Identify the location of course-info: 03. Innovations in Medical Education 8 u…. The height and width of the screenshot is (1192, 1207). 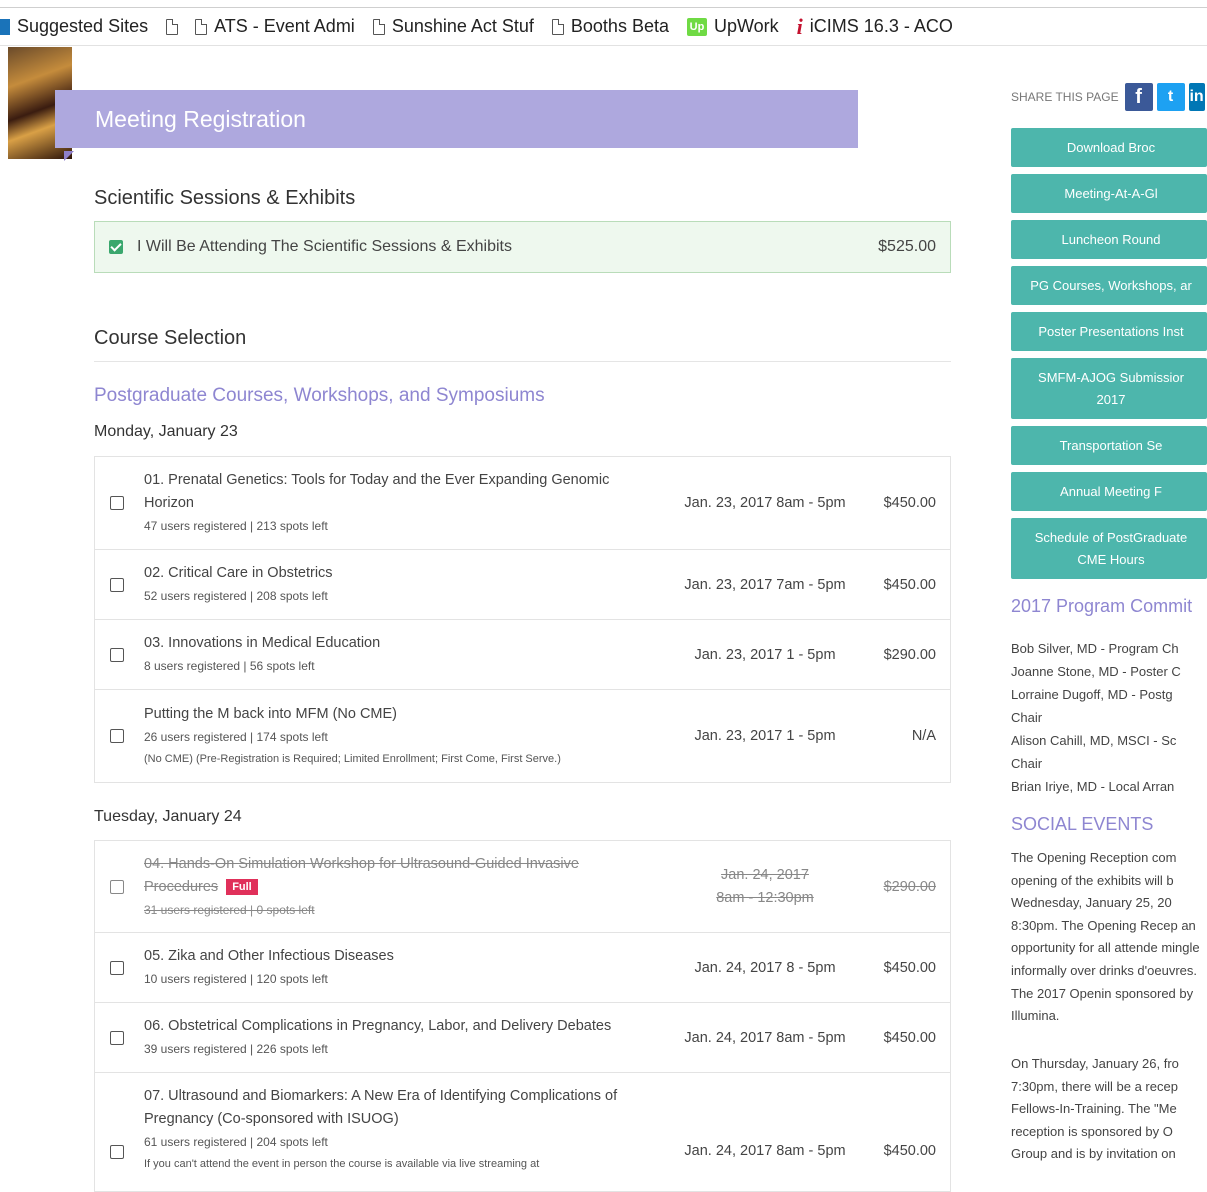
(404, 654).